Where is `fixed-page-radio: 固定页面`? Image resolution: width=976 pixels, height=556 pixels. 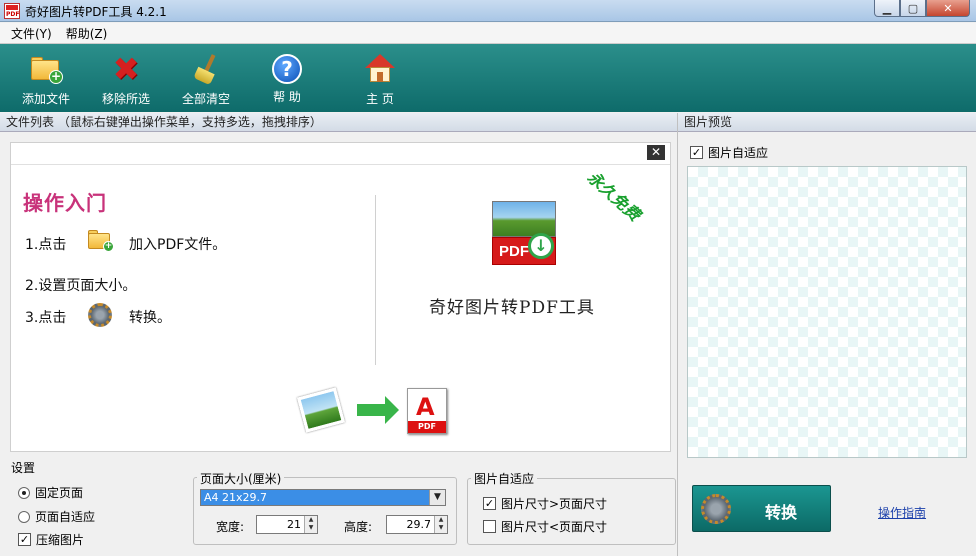
fixed-page-radio: 固定页面 is located at coordinates (50, 492).